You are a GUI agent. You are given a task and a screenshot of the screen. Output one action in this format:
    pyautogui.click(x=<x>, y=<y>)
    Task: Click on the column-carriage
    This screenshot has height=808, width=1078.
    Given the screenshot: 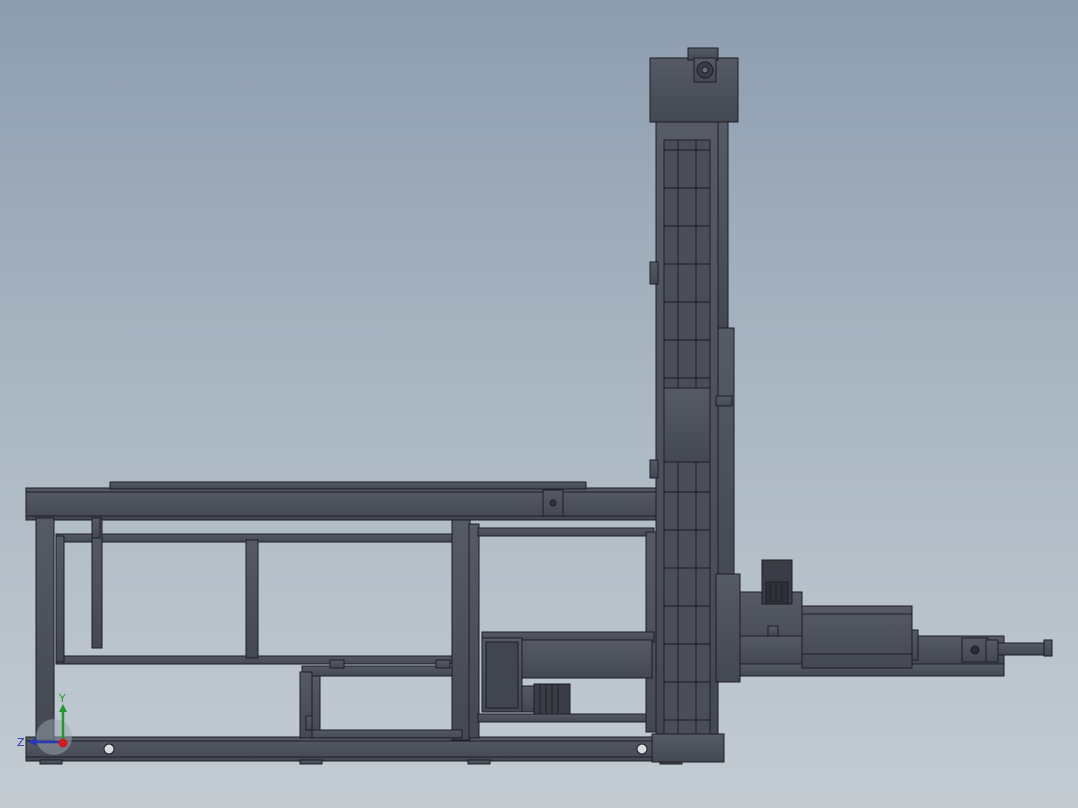 What is the action you would take?
    pyautogui.click(x=726, y=463)
    